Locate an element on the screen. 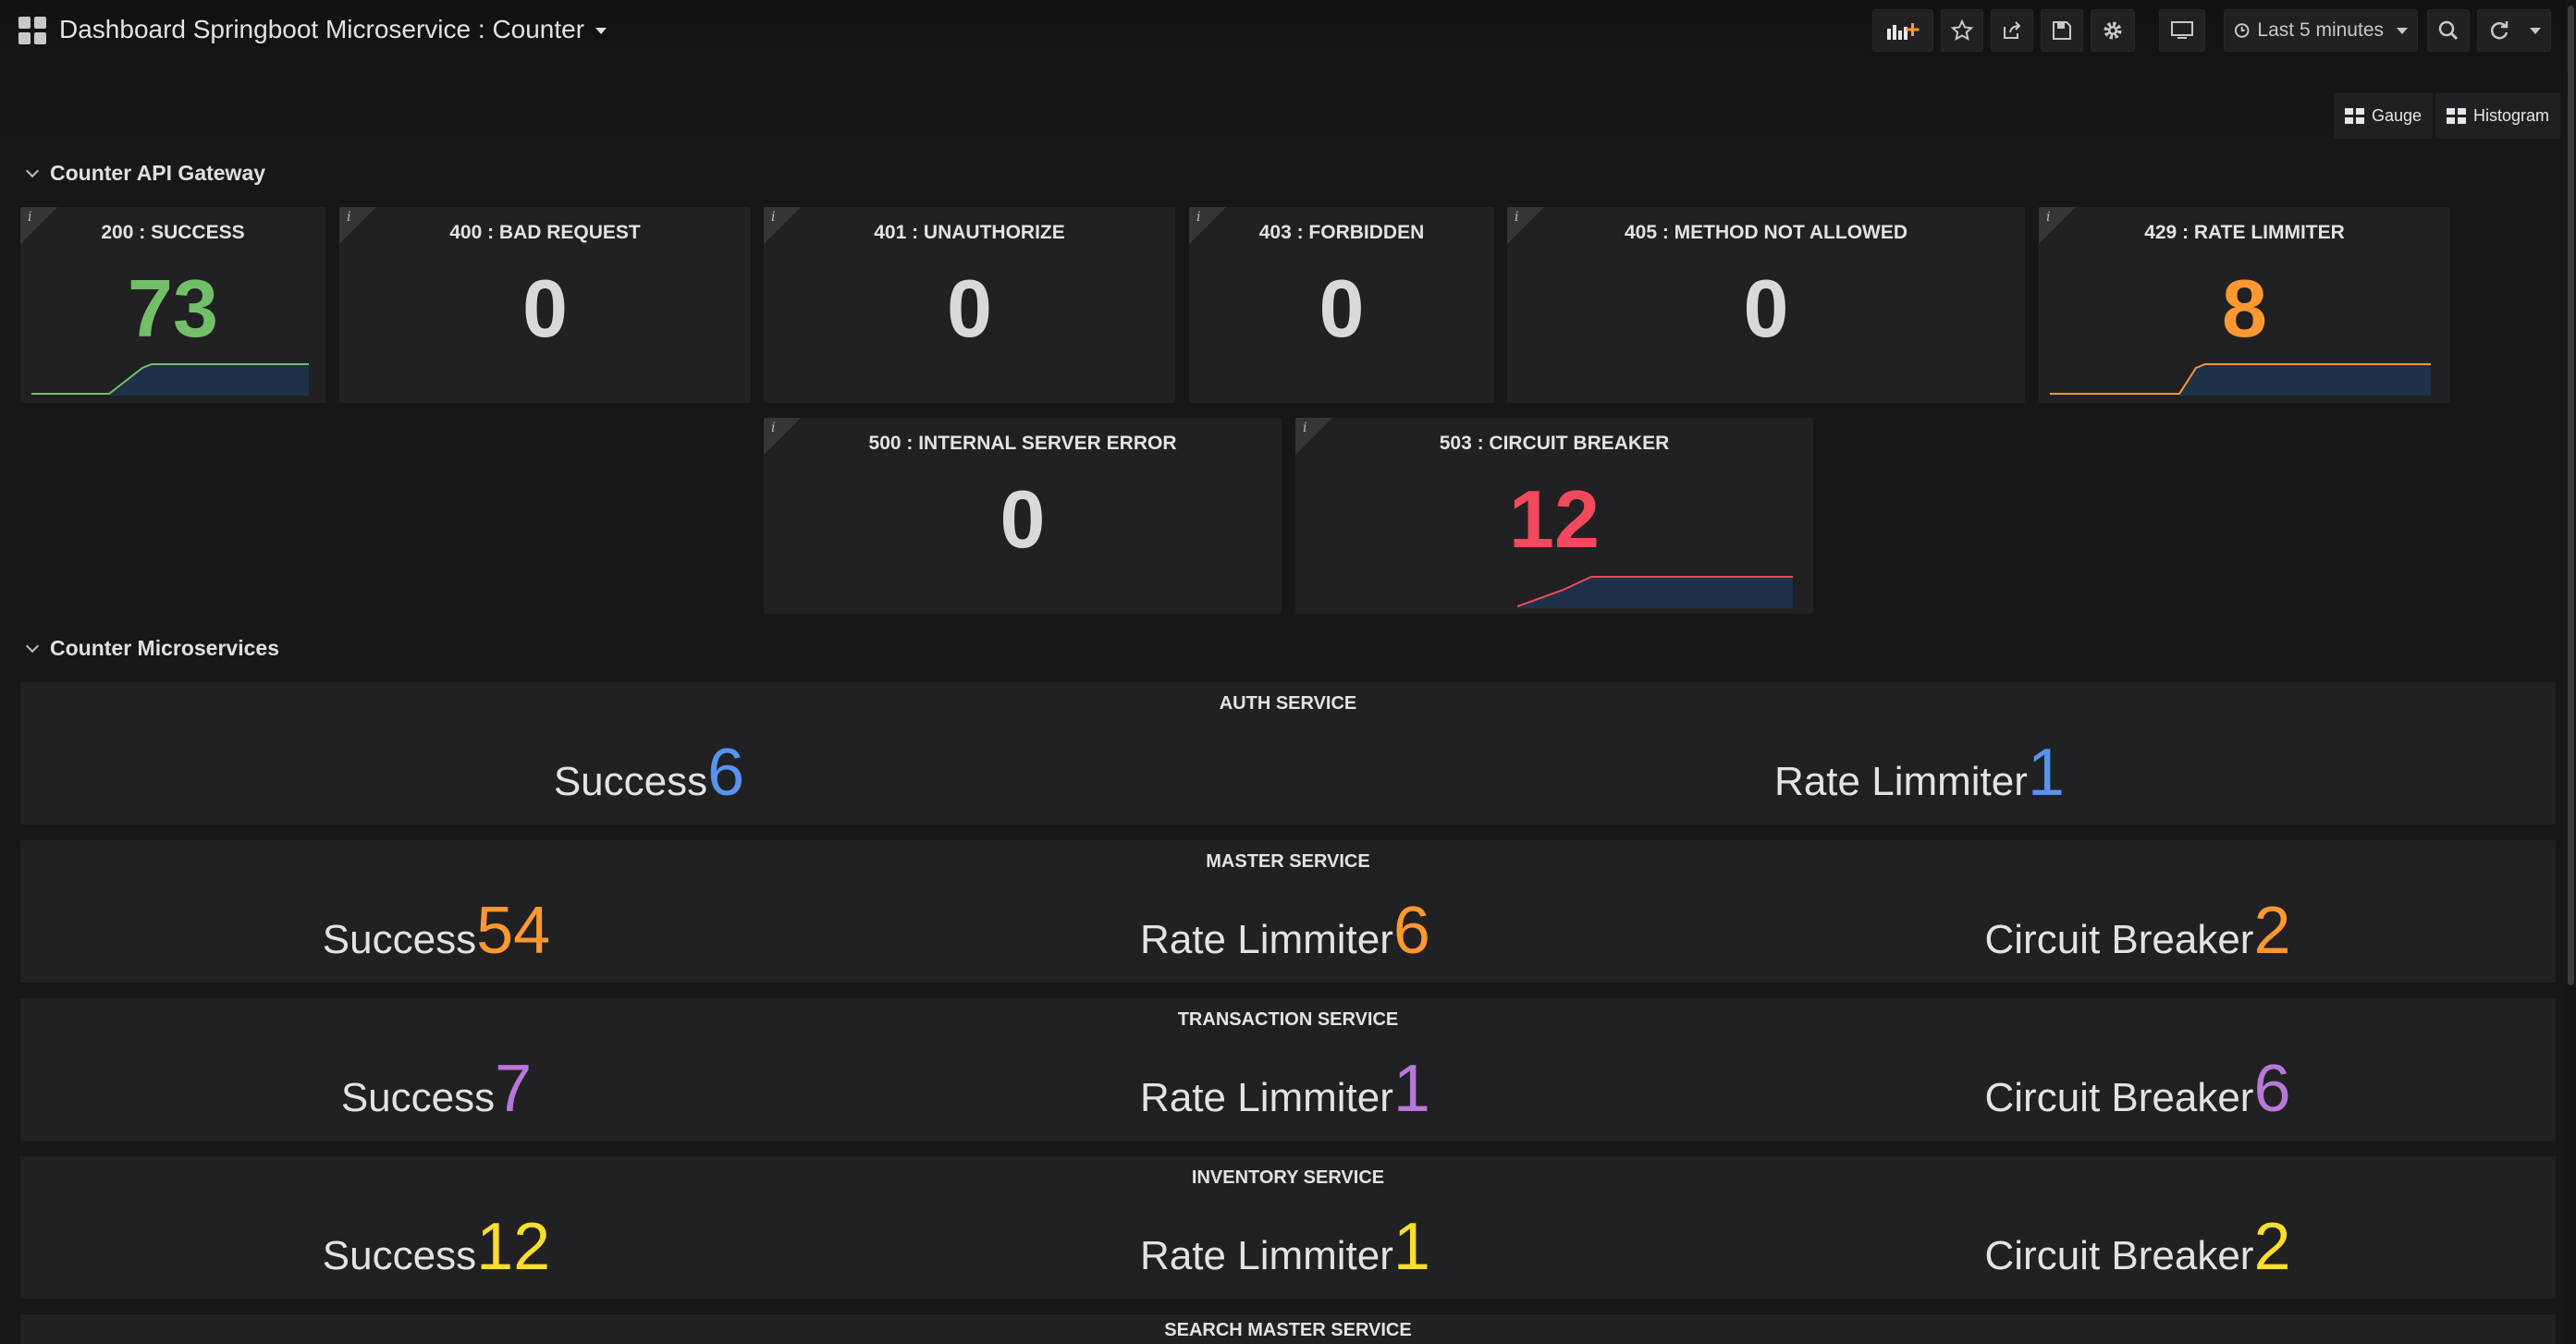 This screenshot has width=2576, height=1344. gauge-link: Gauge is located at coordinates (2384, 115).